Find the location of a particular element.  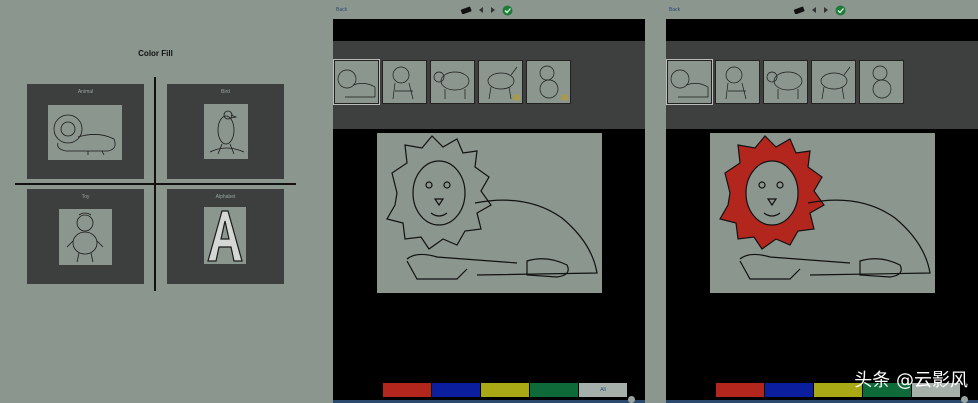

lion-drawing-colored is located at coordinates (825, 207).